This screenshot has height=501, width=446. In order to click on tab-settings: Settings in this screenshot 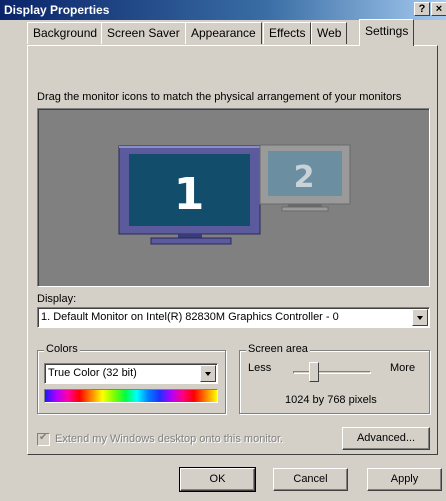, I will do `click(387, 32)`.